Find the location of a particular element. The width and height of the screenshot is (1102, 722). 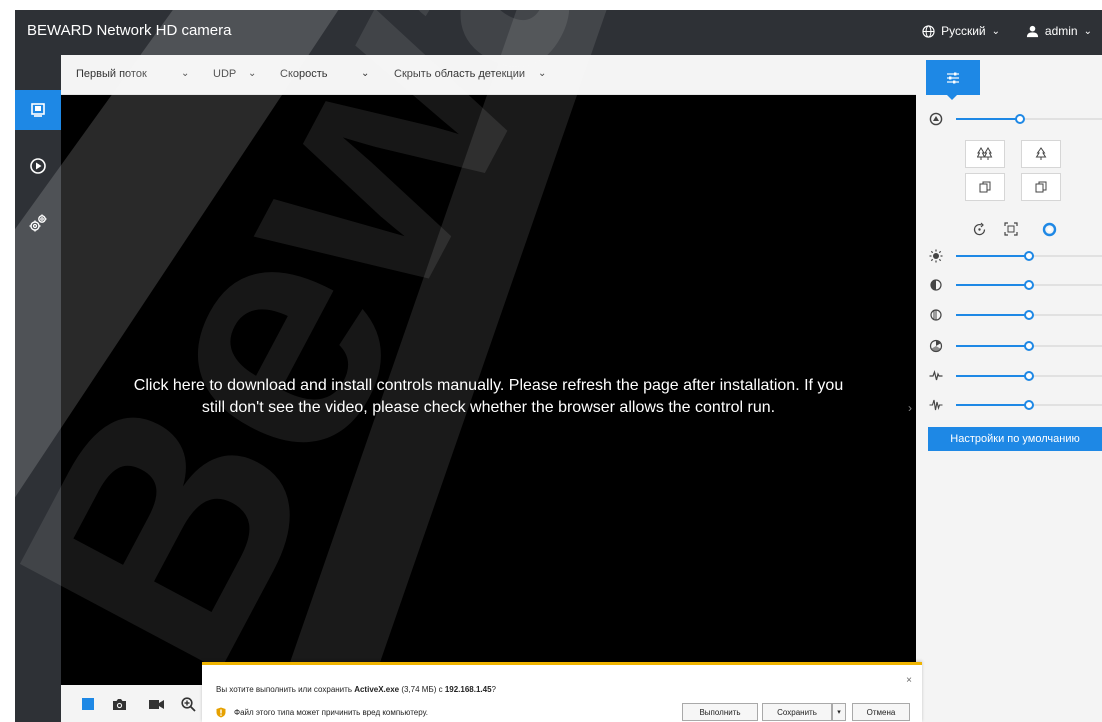

language-label: Русский is located at coordinates (963, 31).